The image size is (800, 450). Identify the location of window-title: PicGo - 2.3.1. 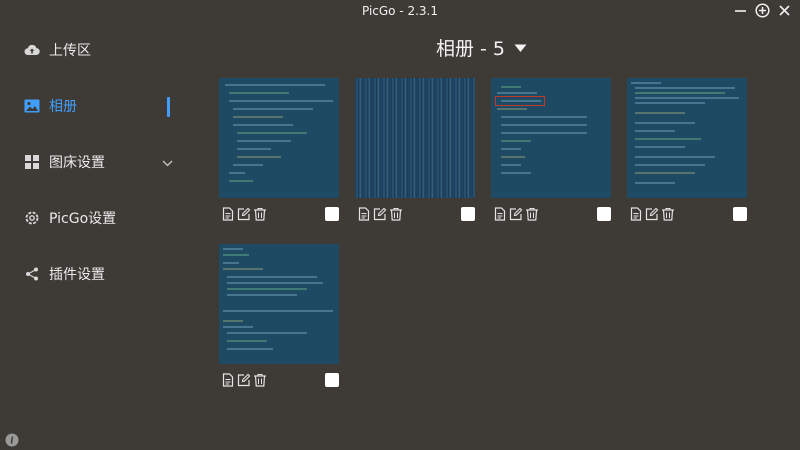
(400, 11).